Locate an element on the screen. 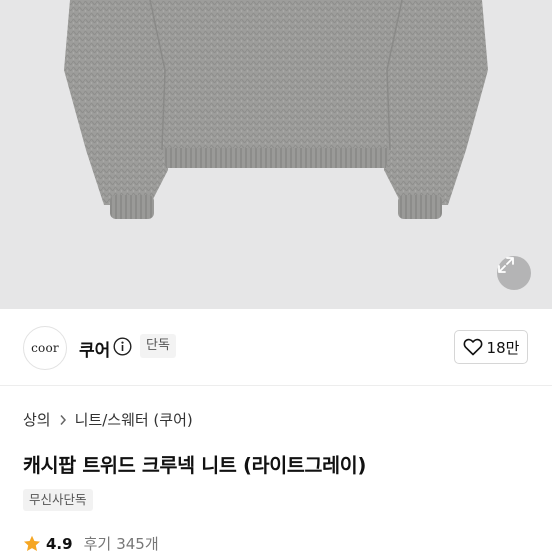  breadcrumb-item-top: 상의 is located at coordinates (37, 419).